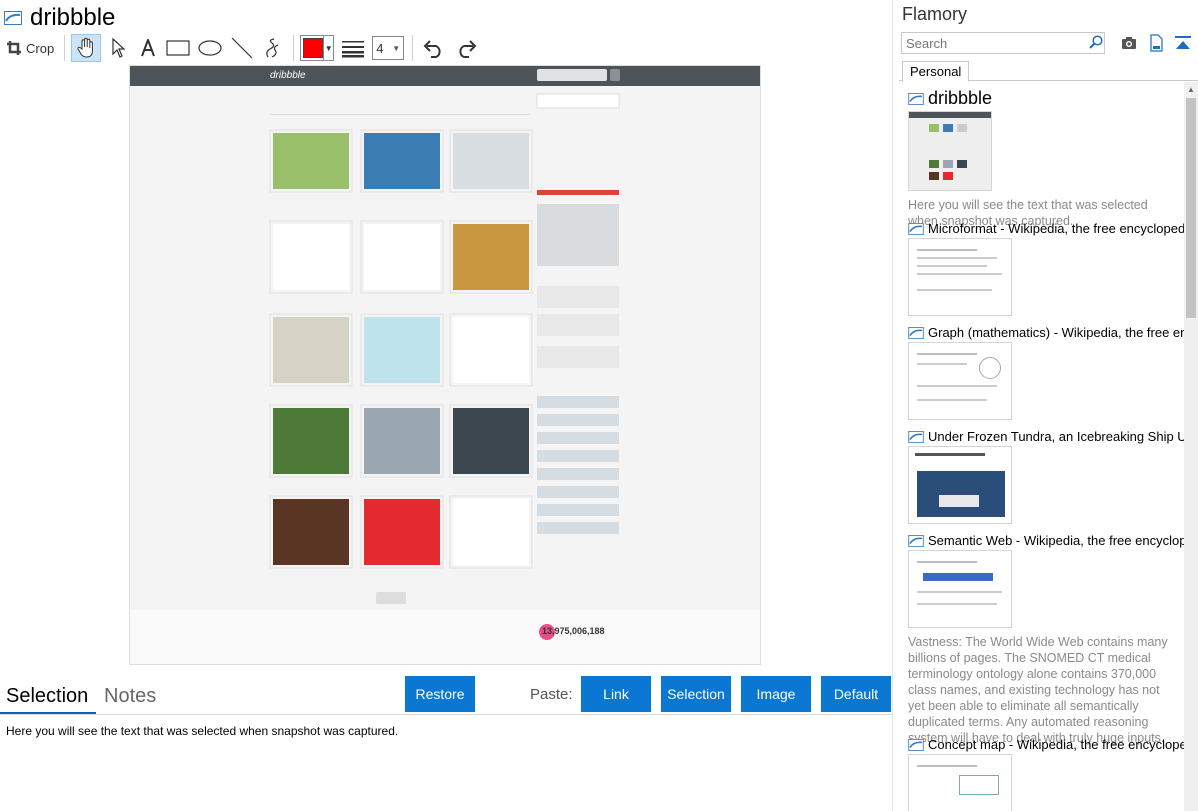 The height and width of the screenshot is (811, 1198). What do you see at coordinates (40, 48) in the screenshot?
I see `crop-label: Crop` at bounding box center [40, 48].